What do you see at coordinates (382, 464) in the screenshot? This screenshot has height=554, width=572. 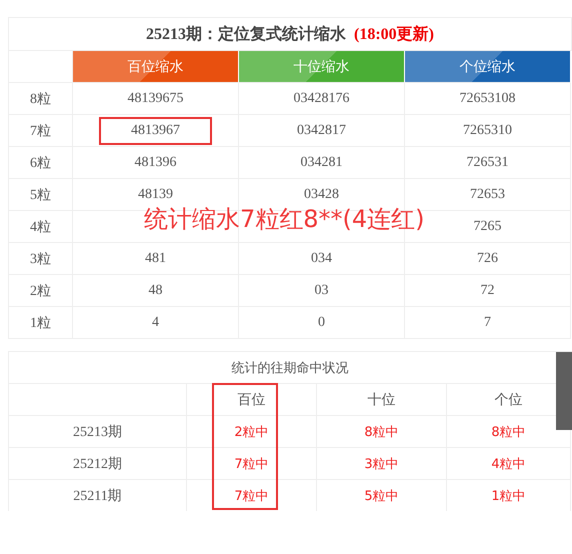 I see `table-cell: 3粒中` at bounding box center [382, 464].